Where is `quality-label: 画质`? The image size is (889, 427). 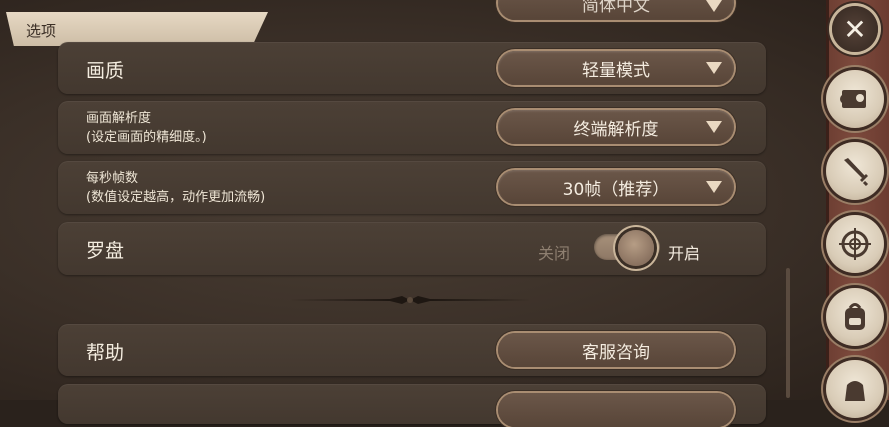
quality-label: 画质 is located at coordinates (105, 71).